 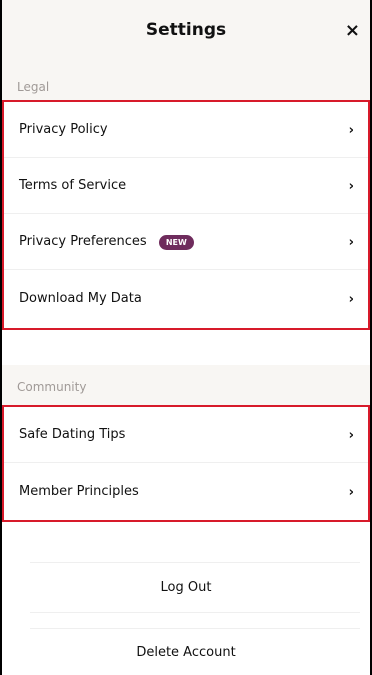 I want to click on settings-header: Settings ×, so click(x=186, y=31).